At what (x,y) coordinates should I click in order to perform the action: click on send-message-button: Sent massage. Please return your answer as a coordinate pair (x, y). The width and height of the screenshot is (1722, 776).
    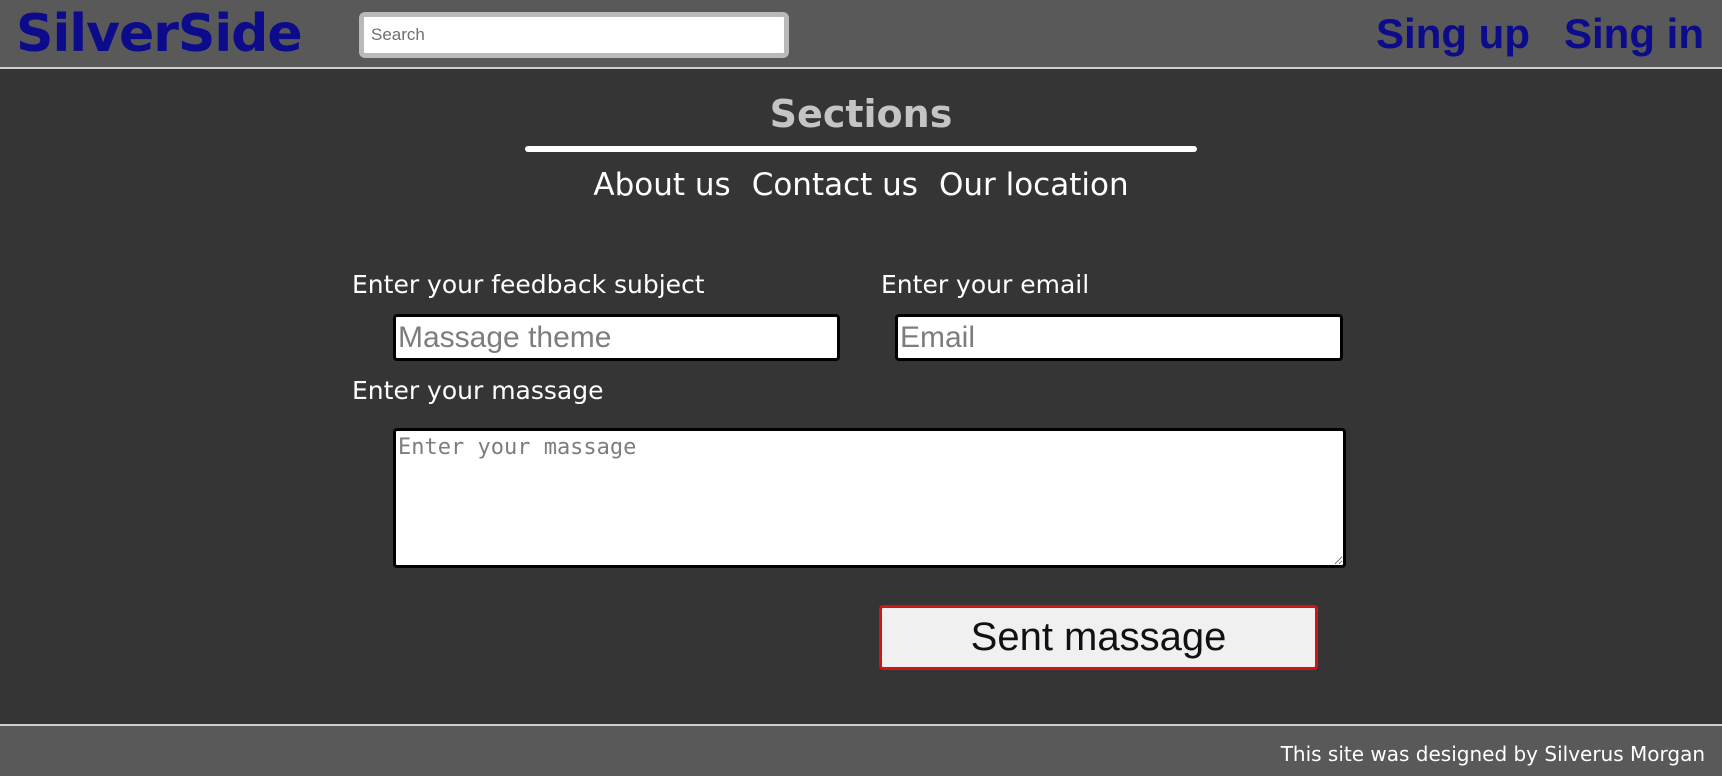
    Looking at the image, I should click on (1098, 637).